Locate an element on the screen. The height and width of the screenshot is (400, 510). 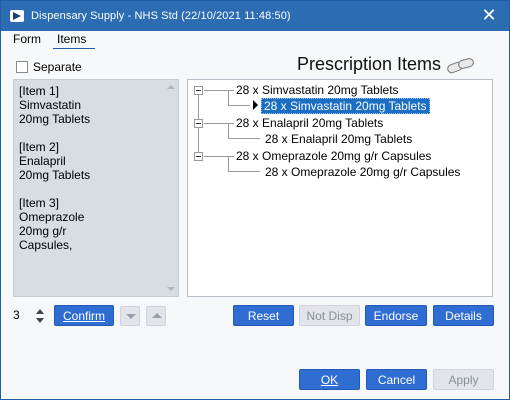
quantity-value: 3 is located at coordinates (16, 315).